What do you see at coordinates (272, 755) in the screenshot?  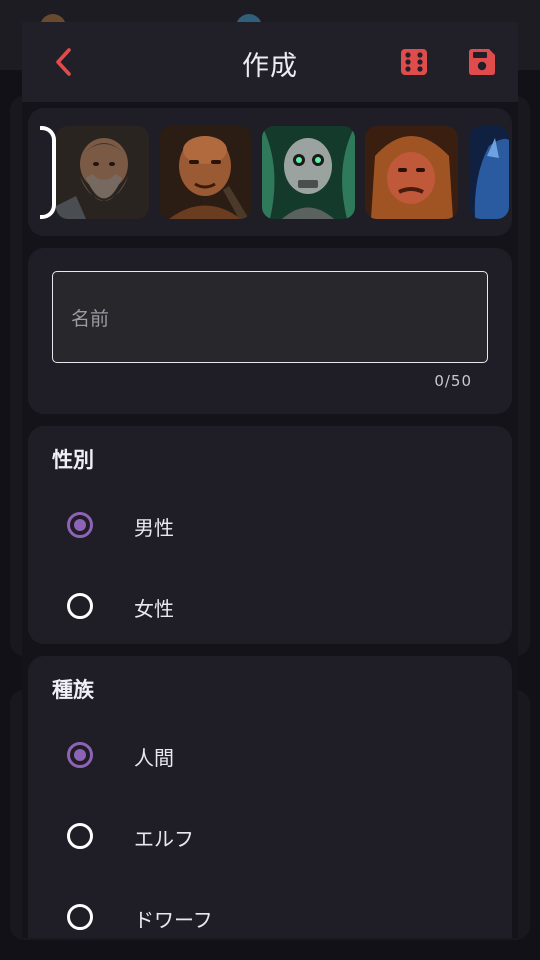 I see `race-option-human: 人間` at bounding box center [272, 755].